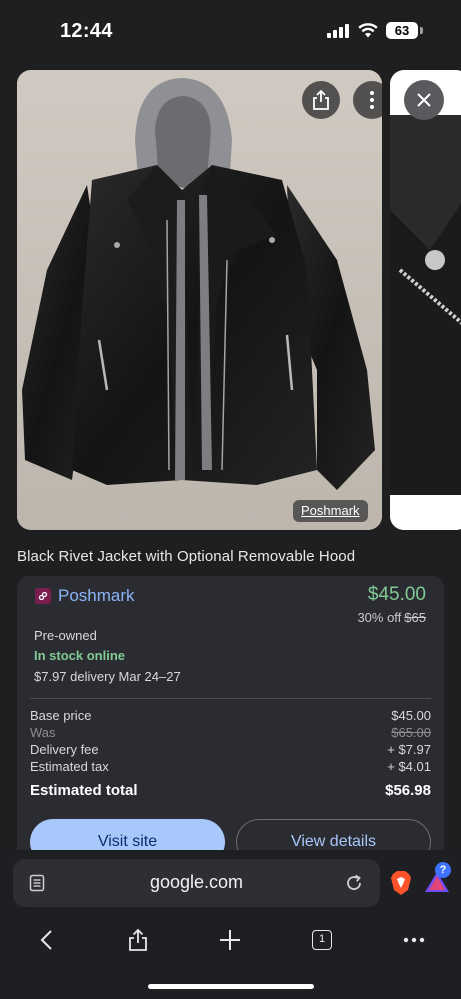 The height and width of the screenshot is (999, 461). What do you see at coordinates (96, 596) in the screenshot?
I see `merchant-name: Poshmark` at bounding box center [96, 596].